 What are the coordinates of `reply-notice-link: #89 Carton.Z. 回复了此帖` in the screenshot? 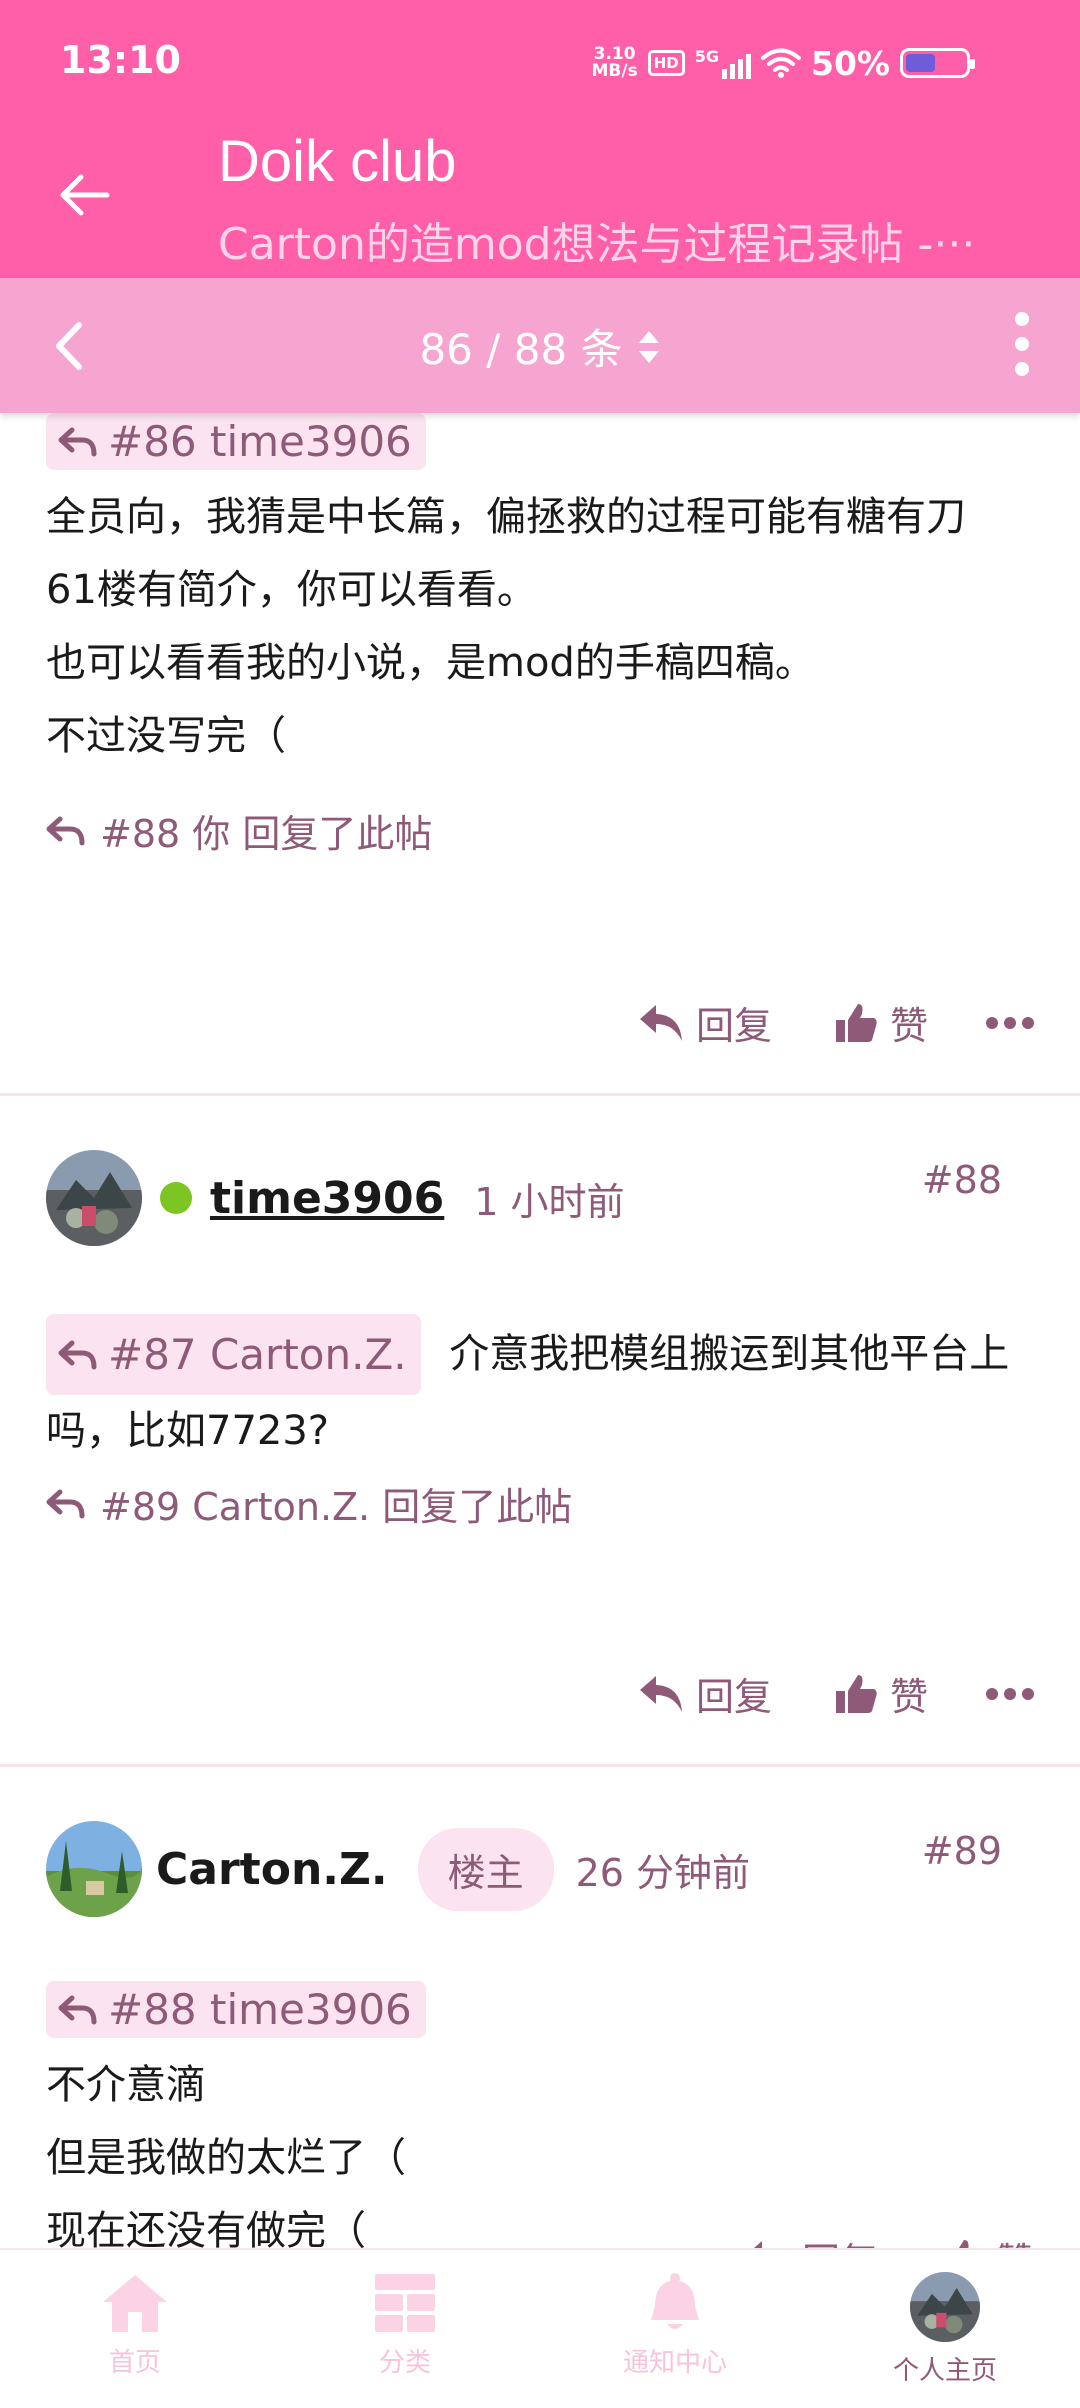 It's located at (309, 1503).